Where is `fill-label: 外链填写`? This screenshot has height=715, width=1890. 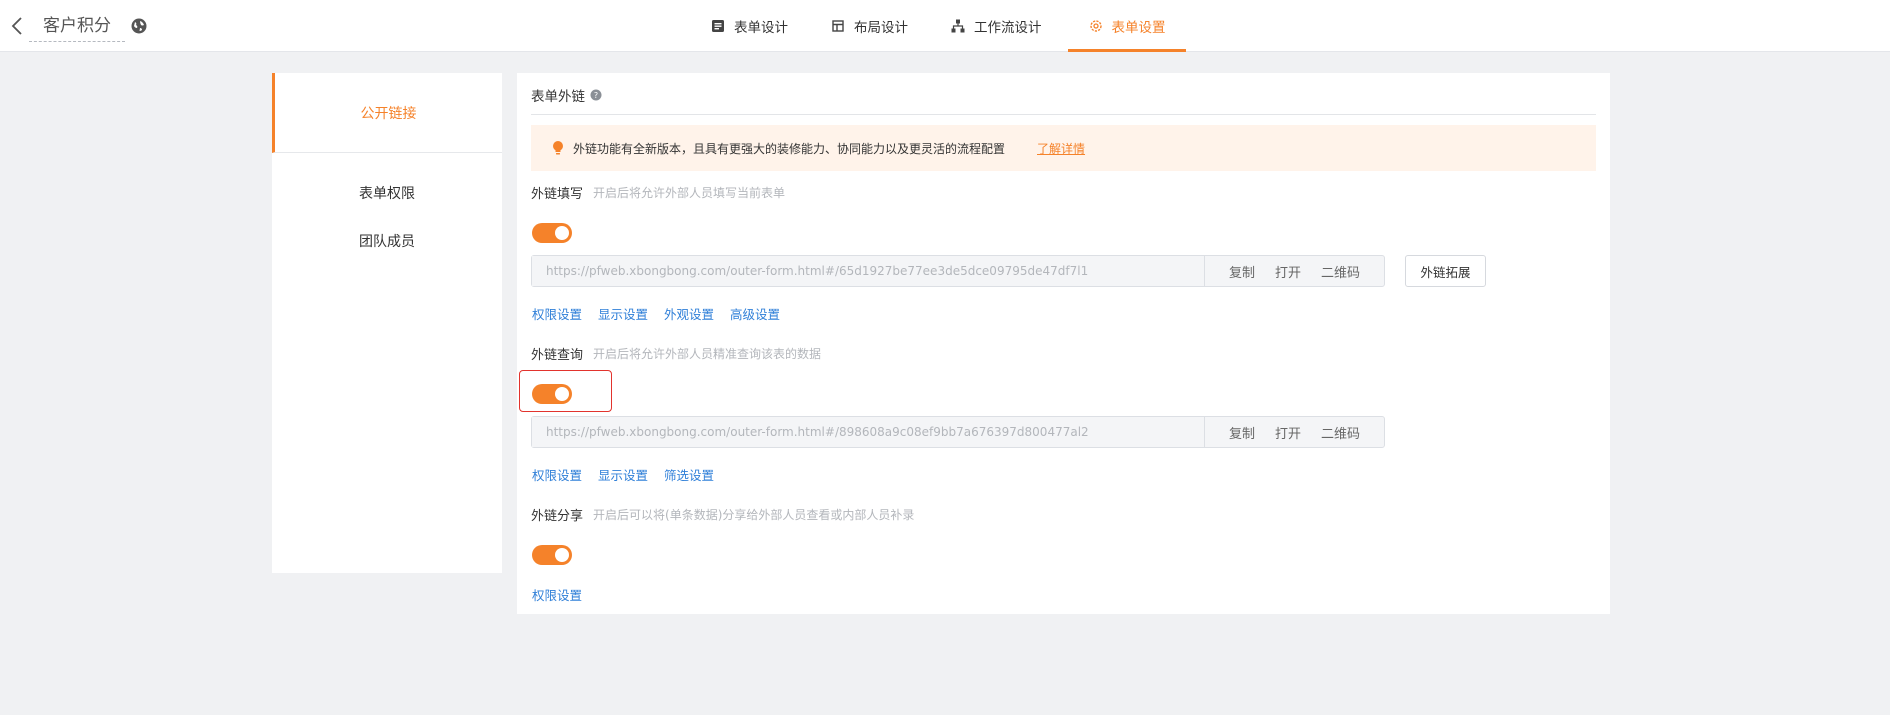 fill-label: 外链填写 is located at coordinates (557, 194).